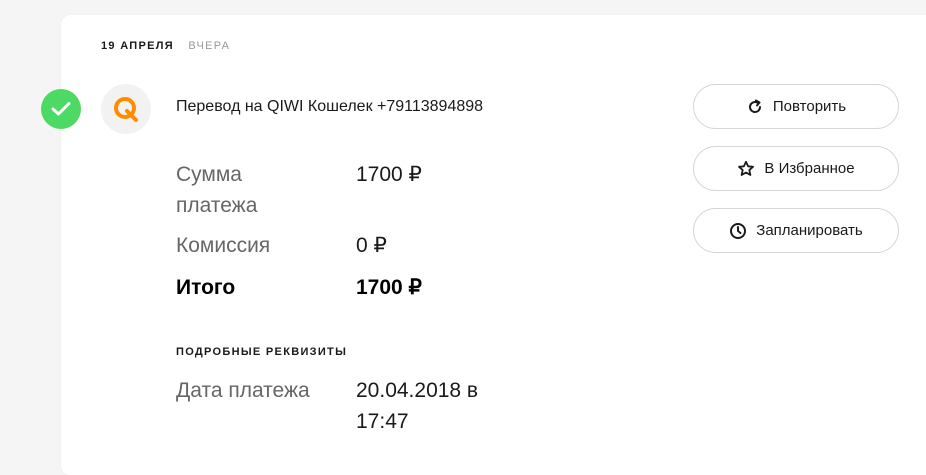 The height and width of the screenshot is (475, 926). What do you see at coordinates (243, 390) in the screenshot?
I see `payment-date-label: Дата платежа` at bounding box center [243, 390].